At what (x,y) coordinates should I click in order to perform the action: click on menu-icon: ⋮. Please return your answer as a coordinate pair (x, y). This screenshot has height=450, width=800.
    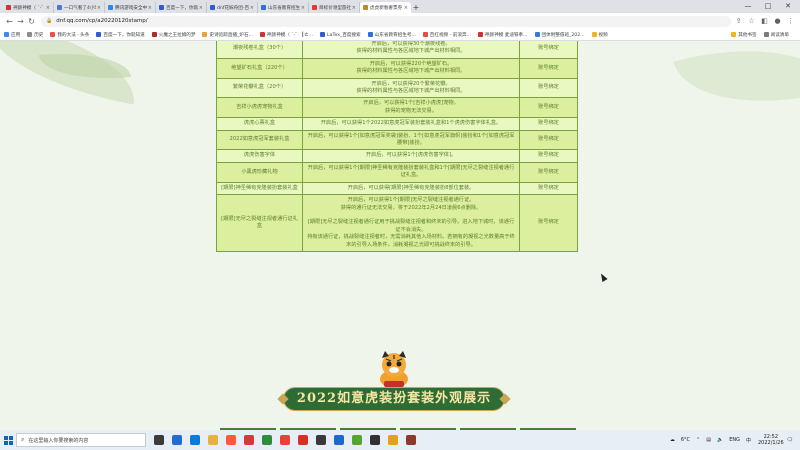
    Looking at the image, I should click on (790, 21).